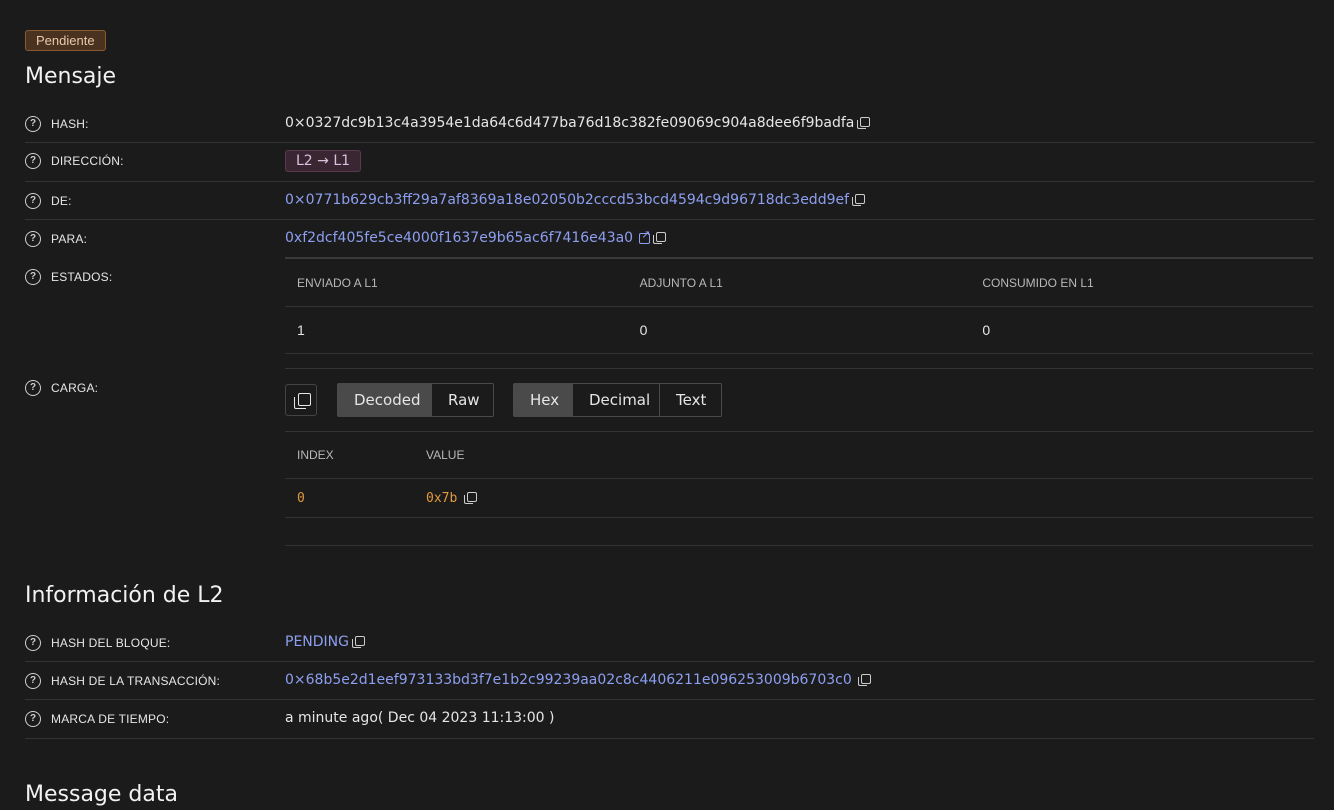 The image size is (1334, 810). Describe the element at coordinates (69, 239) in the screenshot. I see `to-label: PARA:` at that location.